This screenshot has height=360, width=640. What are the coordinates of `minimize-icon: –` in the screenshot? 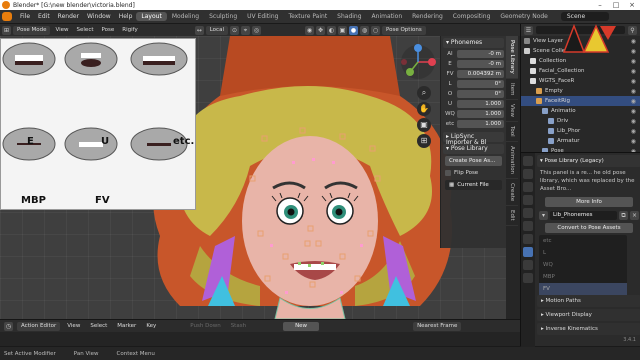 It's located at (600, 5).